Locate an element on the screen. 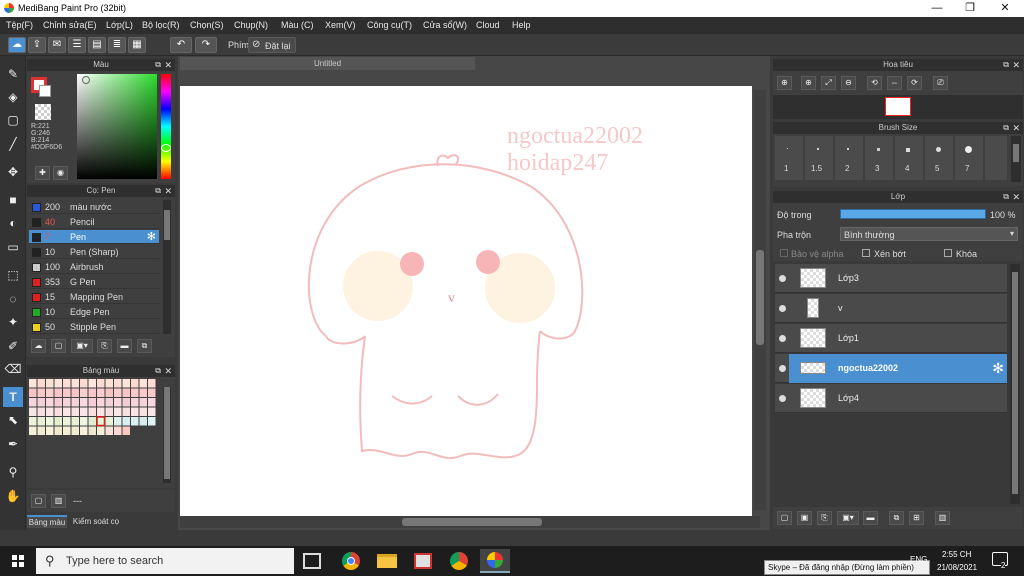 The height and width of the screenshot is (576, 1024). reset-button: ⊘ Đặt lại is located at coordinates (272, 45).